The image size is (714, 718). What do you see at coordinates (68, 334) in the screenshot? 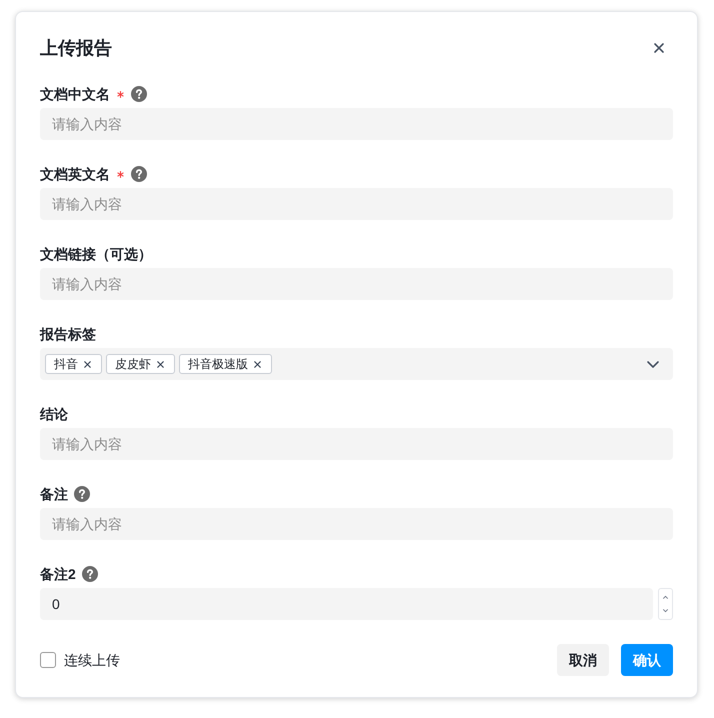
I see `field-label: 报告标签` at bounding box center [68, 334].